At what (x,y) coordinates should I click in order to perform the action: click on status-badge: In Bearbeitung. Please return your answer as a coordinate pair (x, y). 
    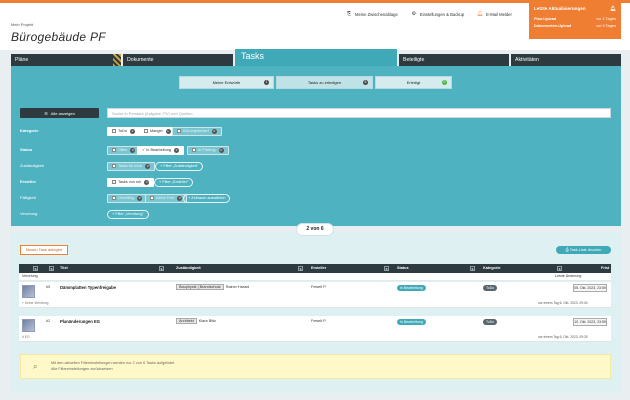
    Looking at the image, I should click on (411, 288).